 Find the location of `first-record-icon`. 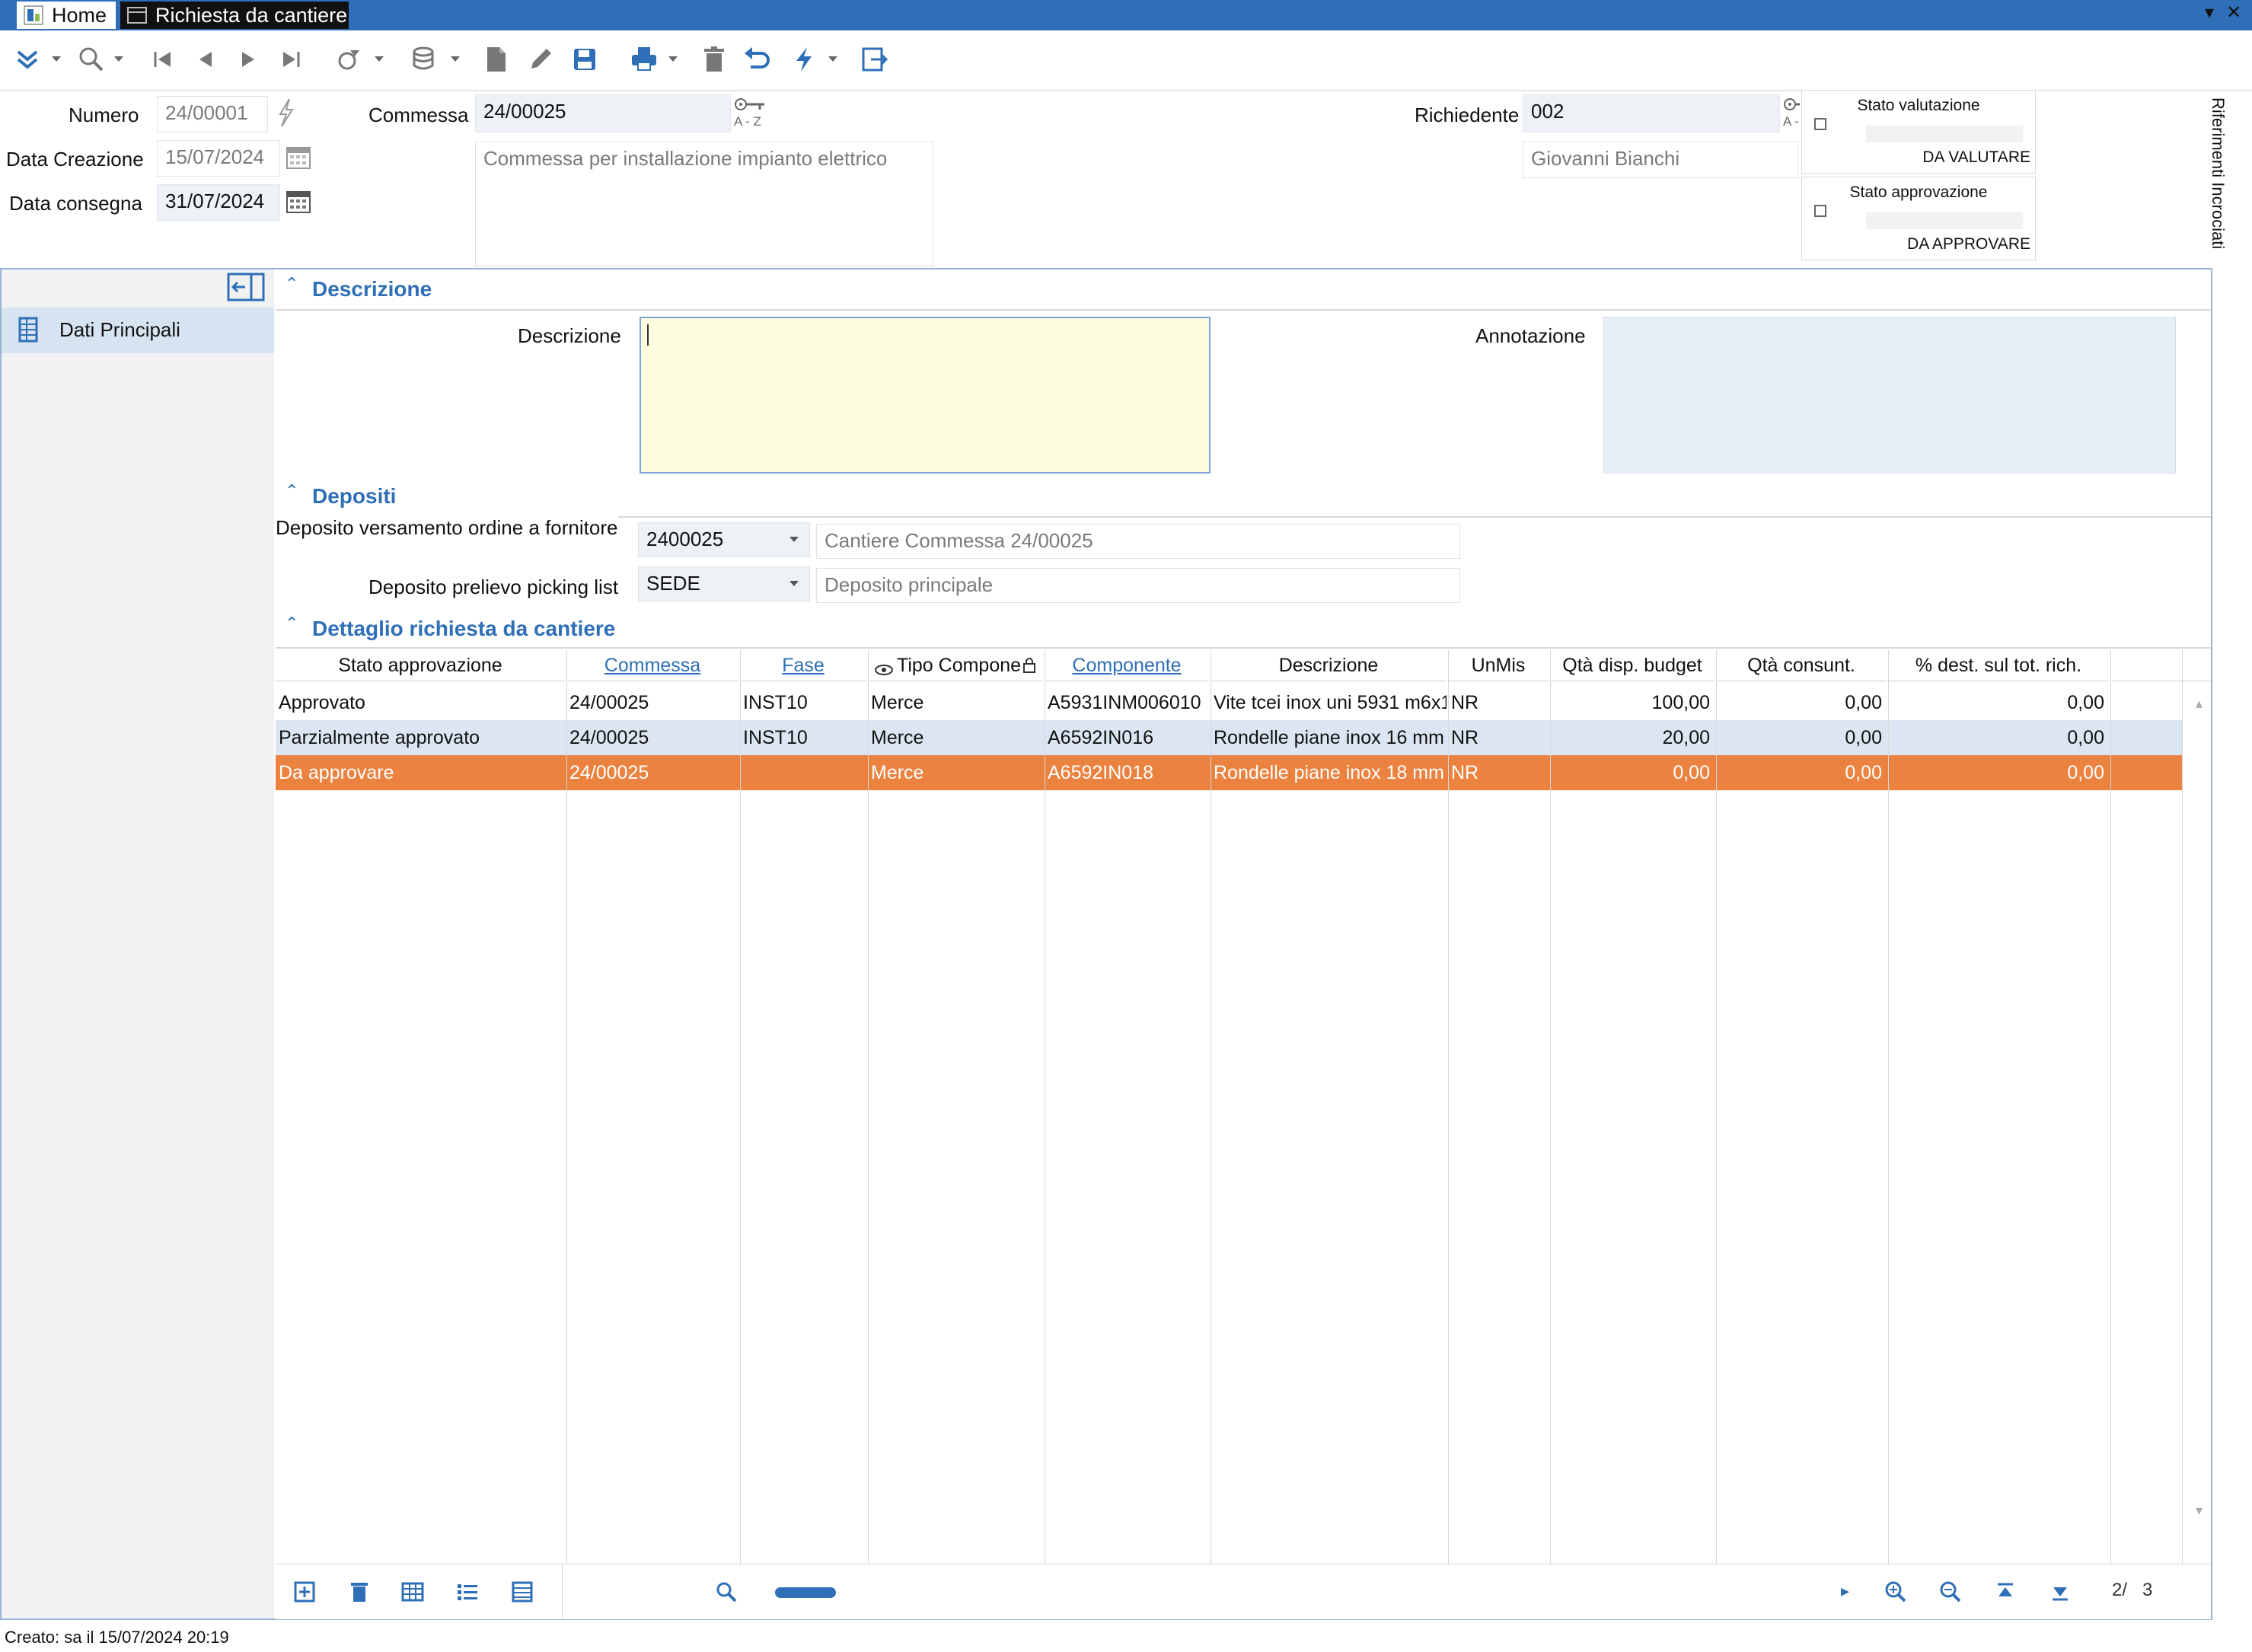

first-record-icon is located at coordinates (163, 59).